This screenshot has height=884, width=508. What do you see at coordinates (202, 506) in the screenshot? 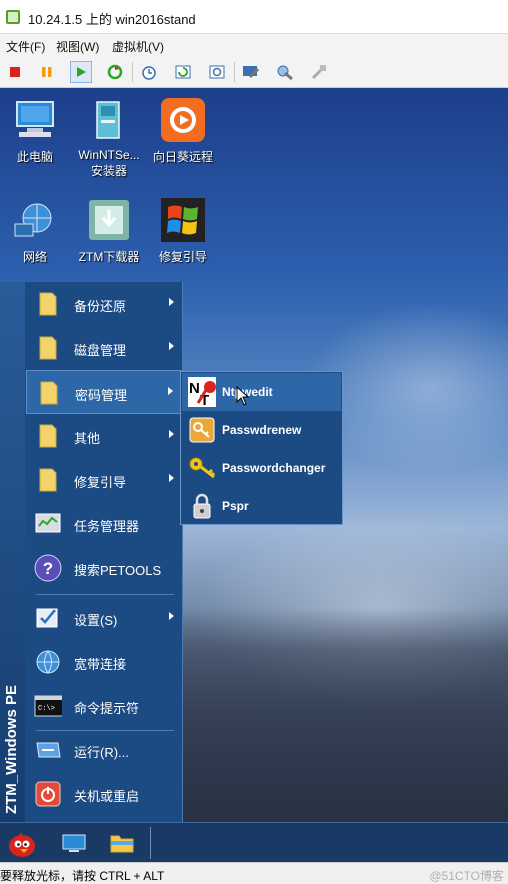
I see `lock-keys-icon` at bounding box center [202, 506].